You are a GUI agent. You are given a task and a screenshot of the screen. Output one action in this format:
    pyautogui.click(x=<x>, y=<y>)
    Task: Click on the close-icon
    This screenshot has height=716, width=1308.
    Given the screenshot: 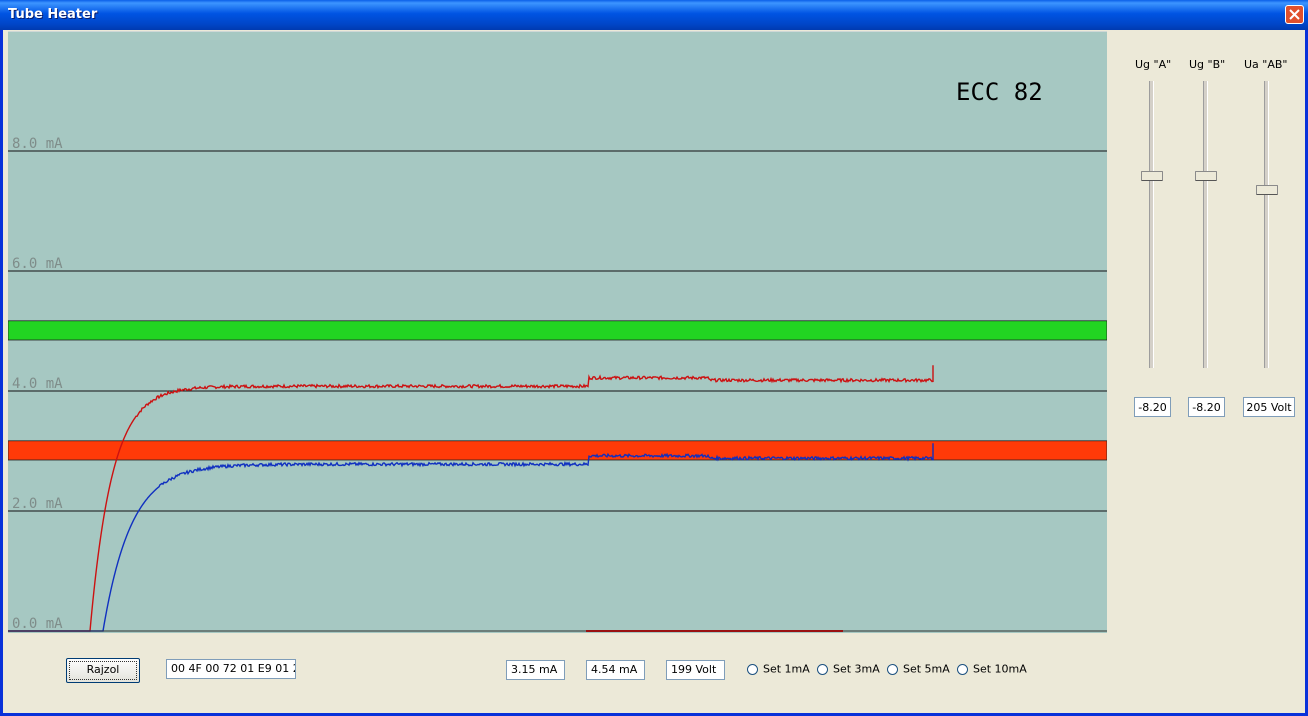 What is the action you would take?
    pyautogui.click(x=1294, y=14)
    